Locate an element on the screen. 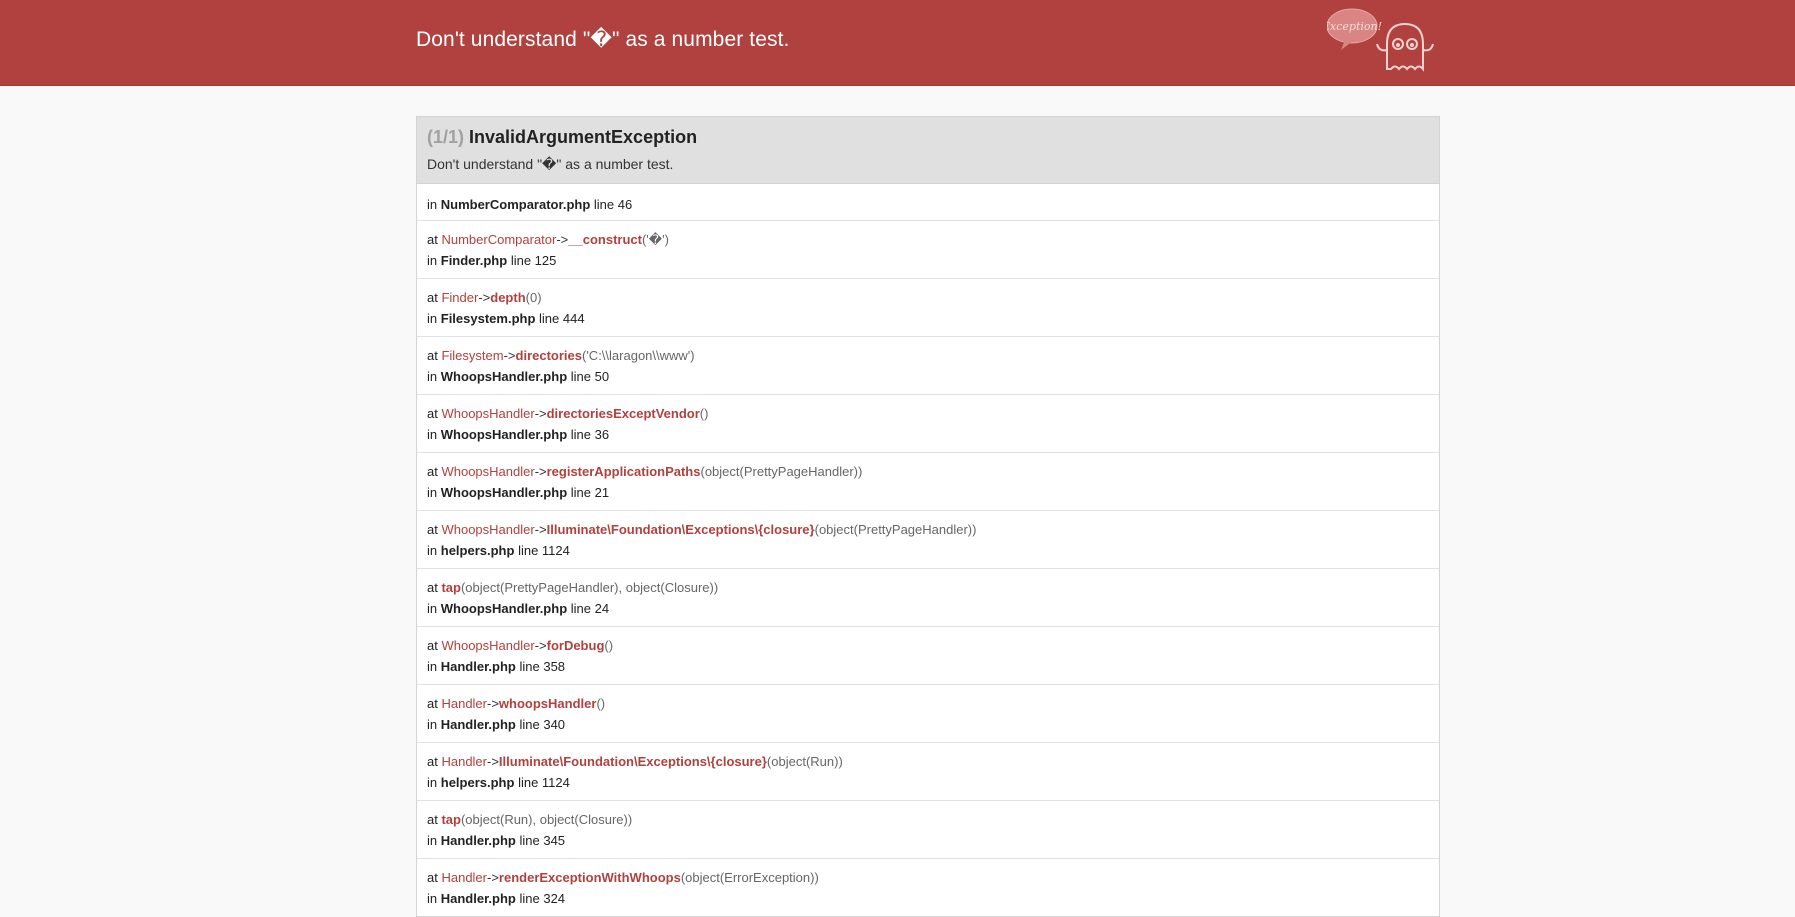 This screenshot has width=1795, height=917. frame-line: line 1124 is located at coordinates (544, 782).